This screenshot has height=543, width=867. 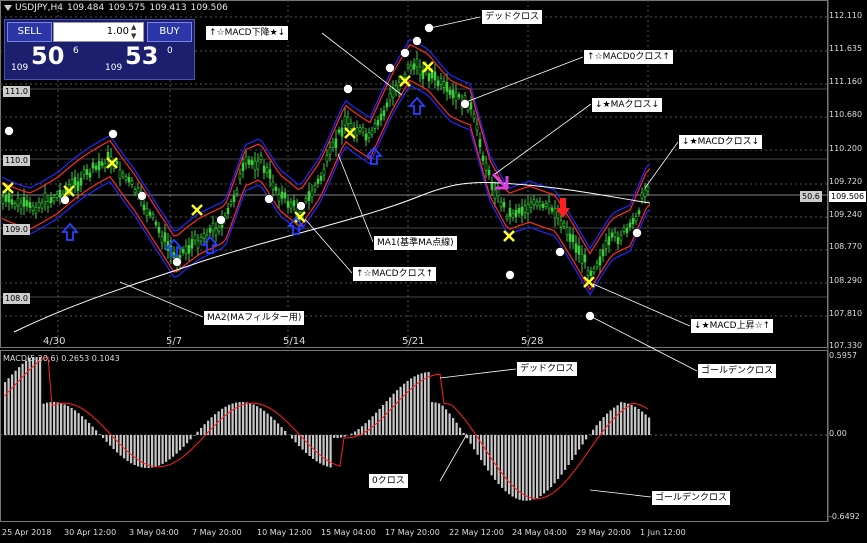 What do you see at coordinates (603, 532) in the screenshot?
I see `time-label: 29 May 20:00` at bounding box center [603, 532].